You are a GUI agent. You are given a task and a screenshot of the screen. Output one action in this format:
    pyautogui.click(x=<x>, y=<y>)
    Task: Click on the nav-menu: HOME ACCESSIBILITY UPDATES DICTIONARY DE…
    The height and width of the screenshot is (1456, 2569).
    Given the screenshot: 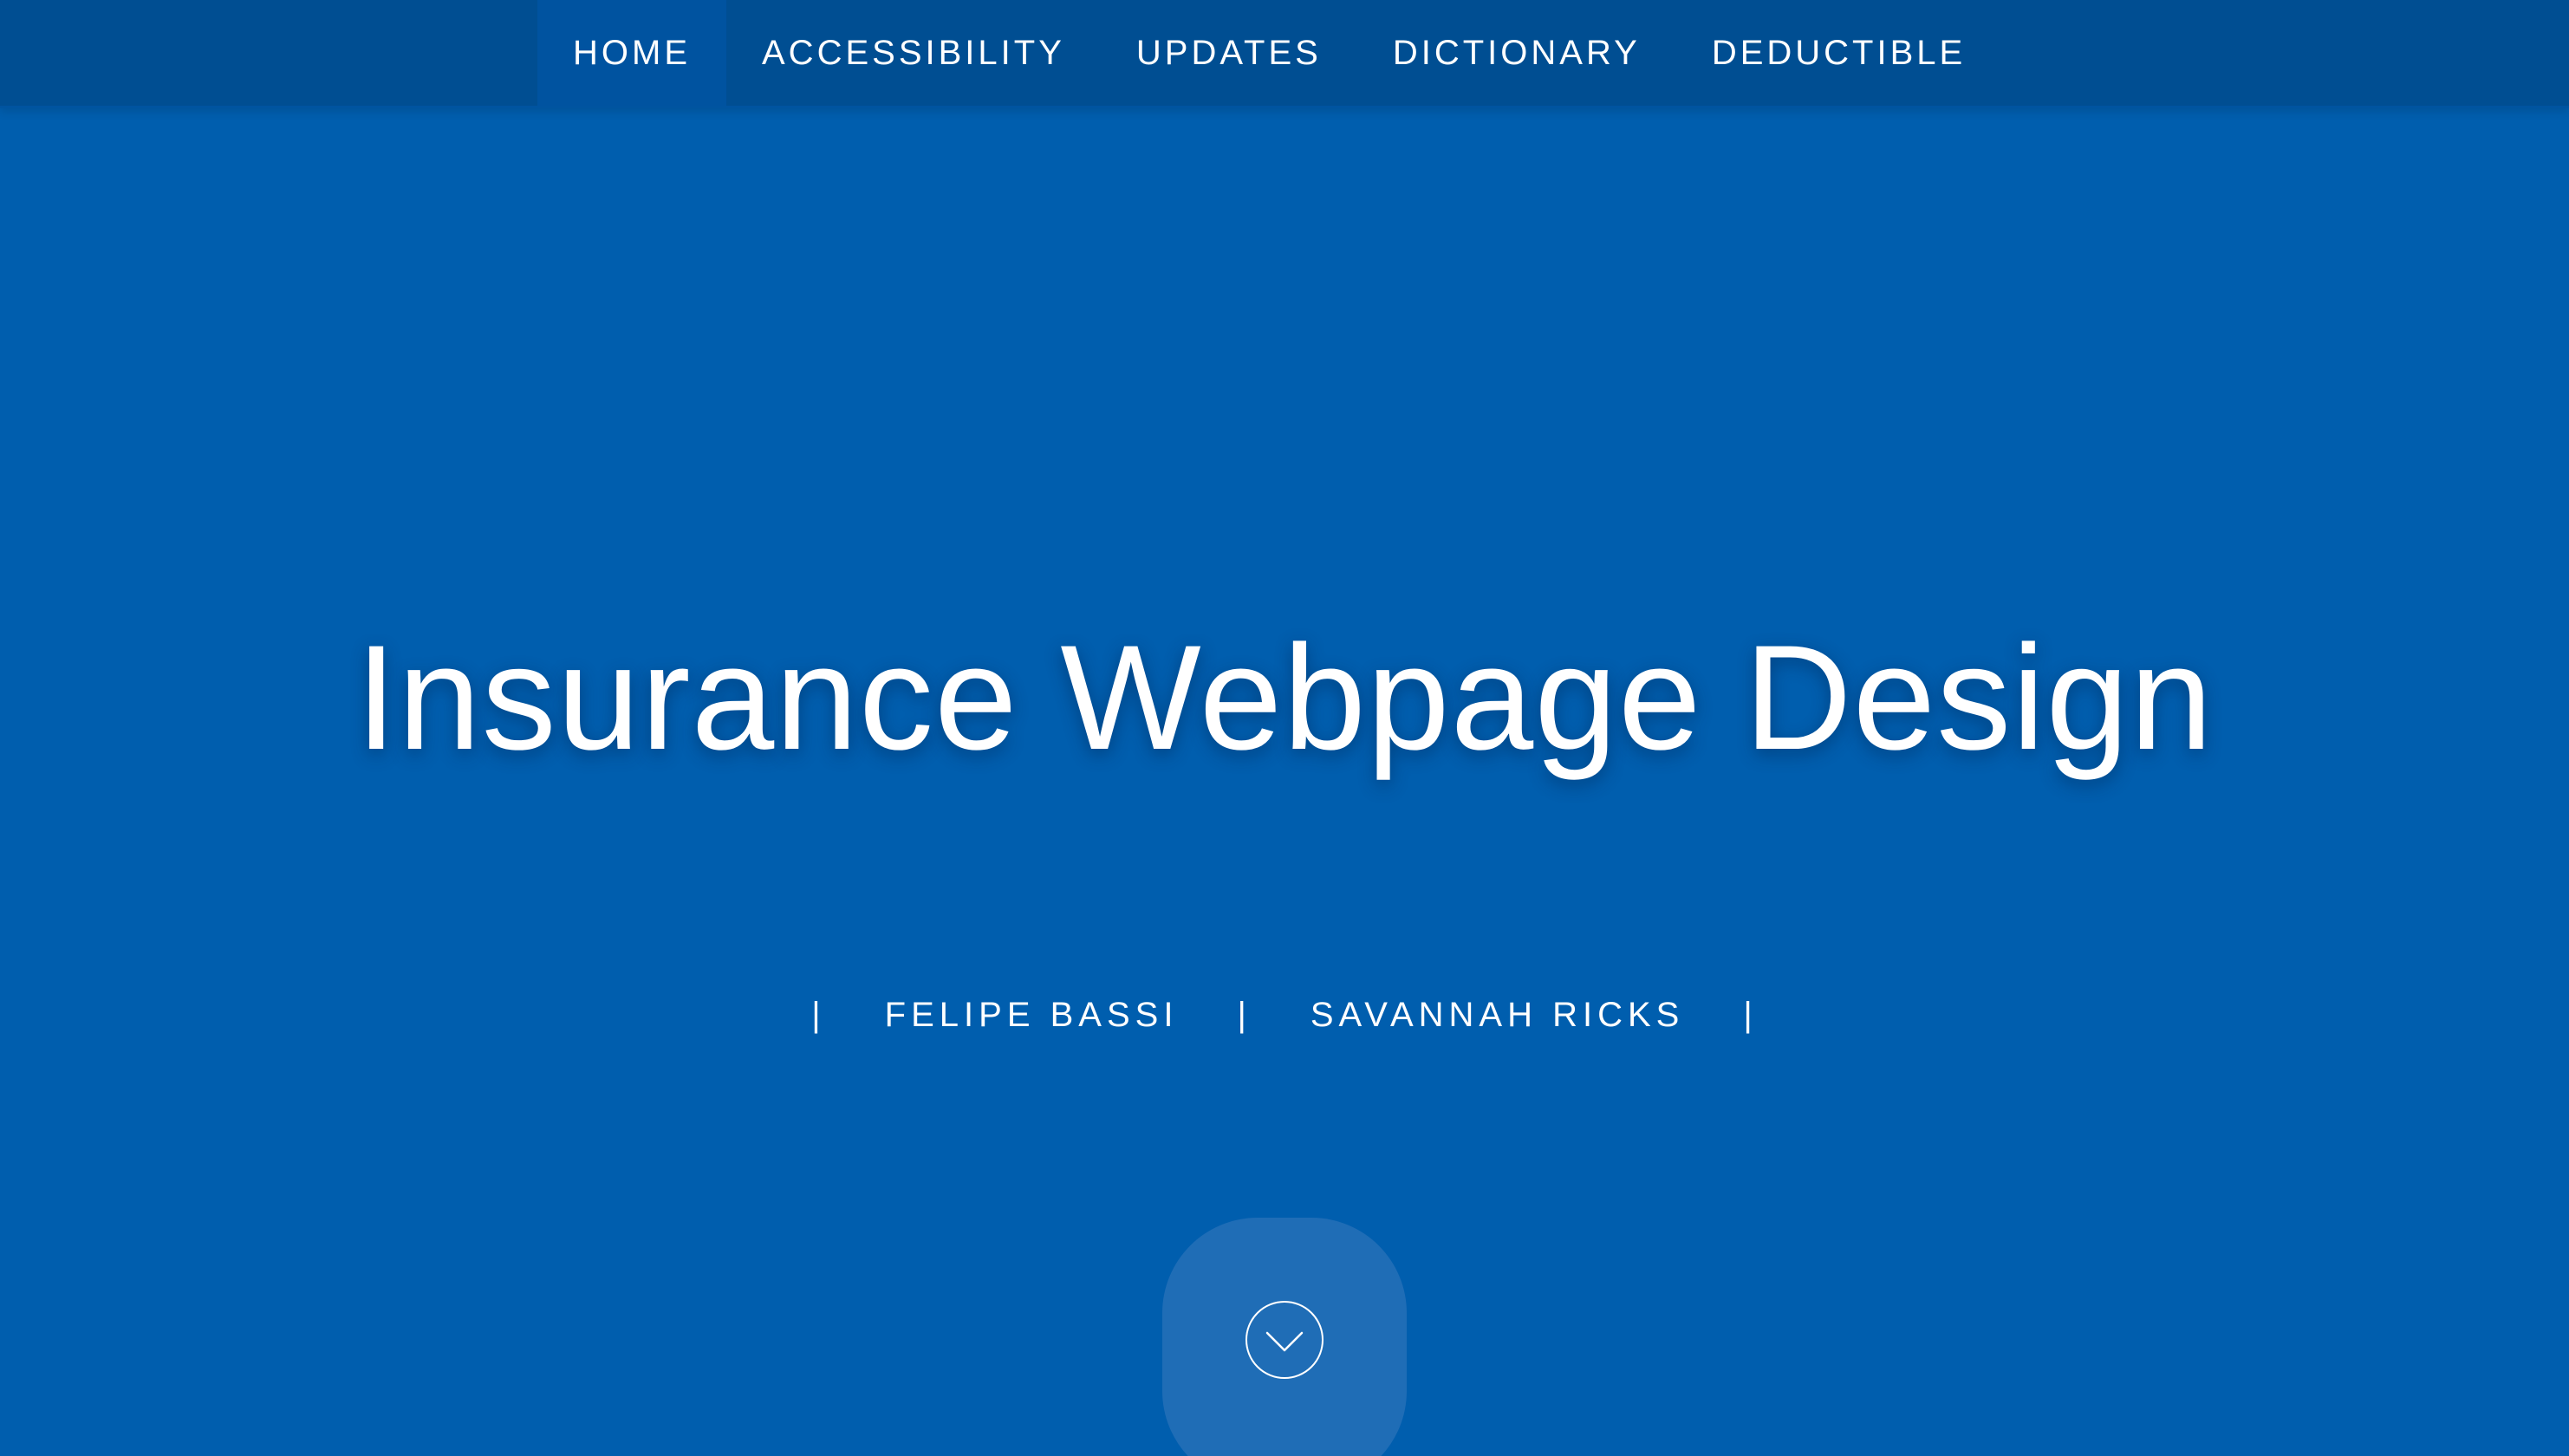 What is the action you would take?
    pyautogui.click(x=1269, y=53)
    